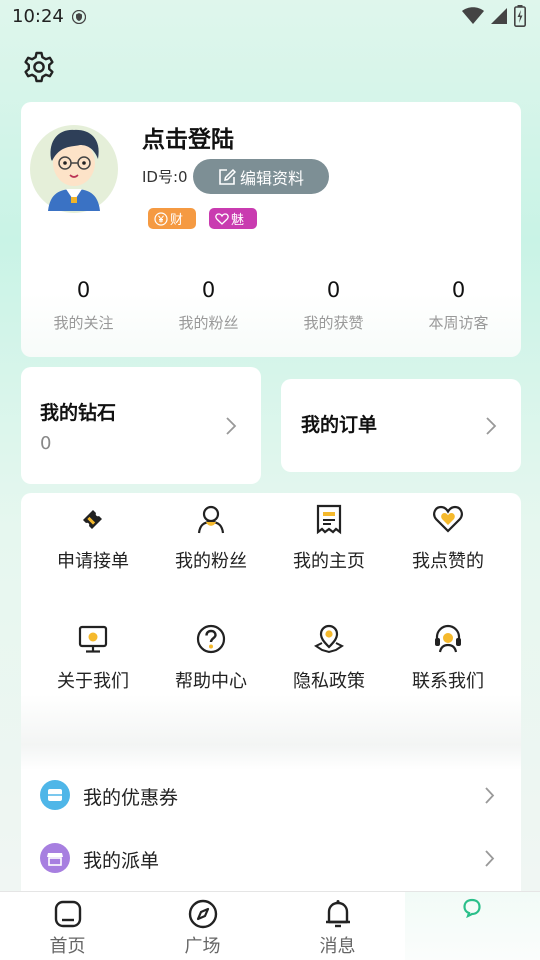  What do you see at coordinates (473, 15) in the screenshot?
I see `wifi-icon` at bounding box center [473, 15].